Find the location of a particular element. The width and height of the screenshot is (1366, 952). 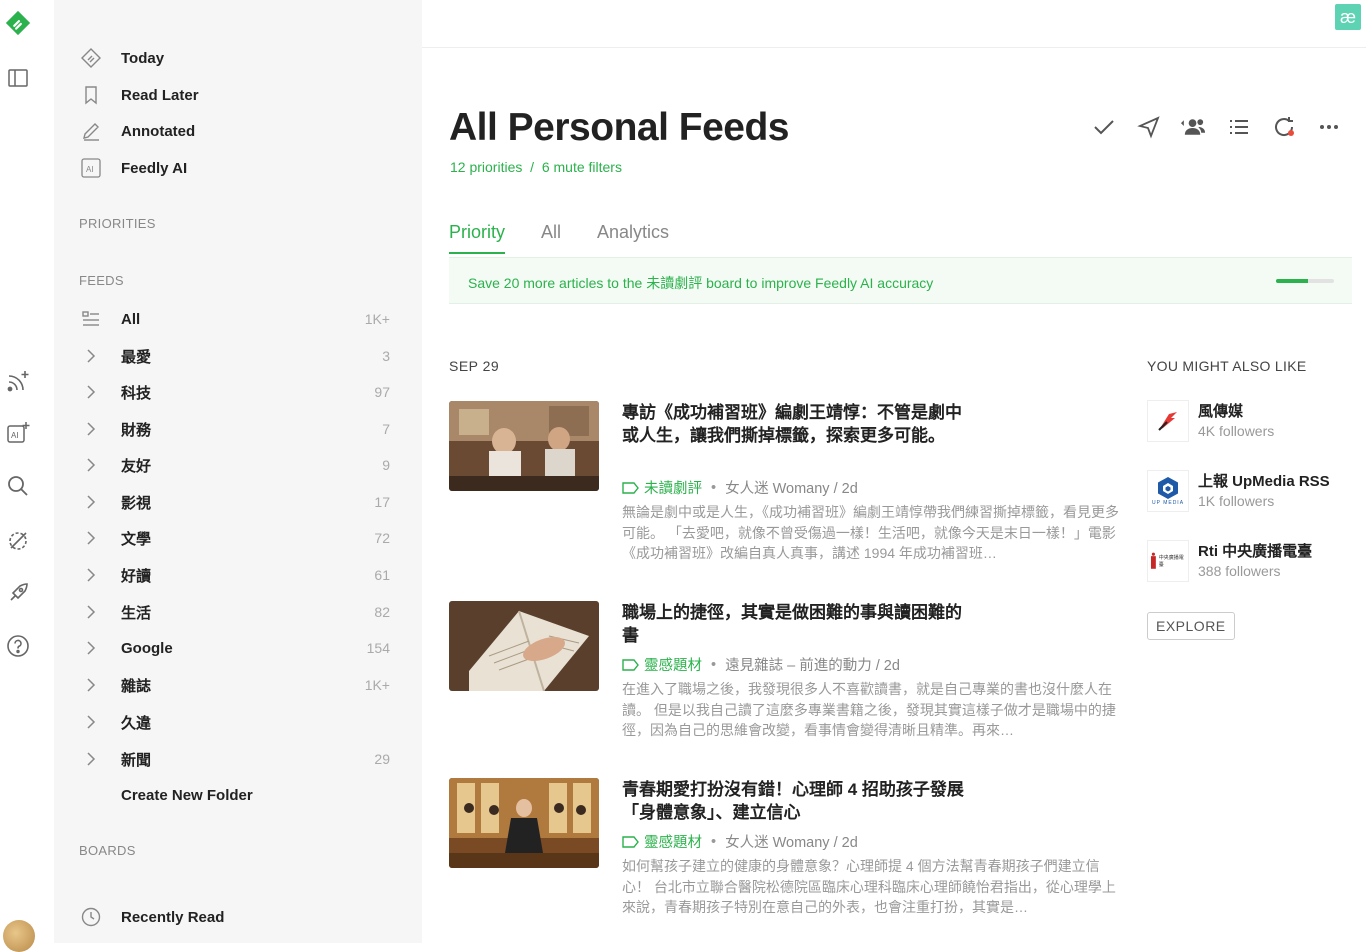

sidebar-folder: Google 154 is located at coordinates (235, 648).